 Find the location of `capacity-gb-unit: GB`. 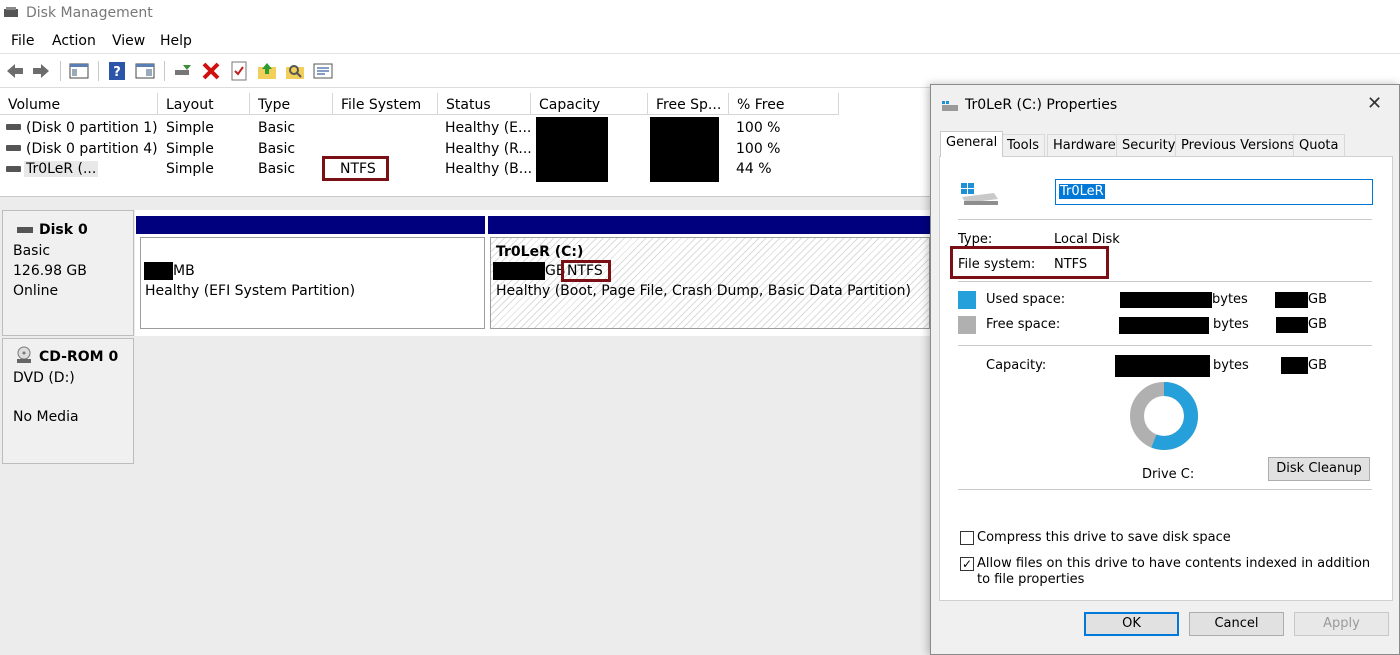

capacity-gb-unit: GB is located at coordinates (1317, 365).